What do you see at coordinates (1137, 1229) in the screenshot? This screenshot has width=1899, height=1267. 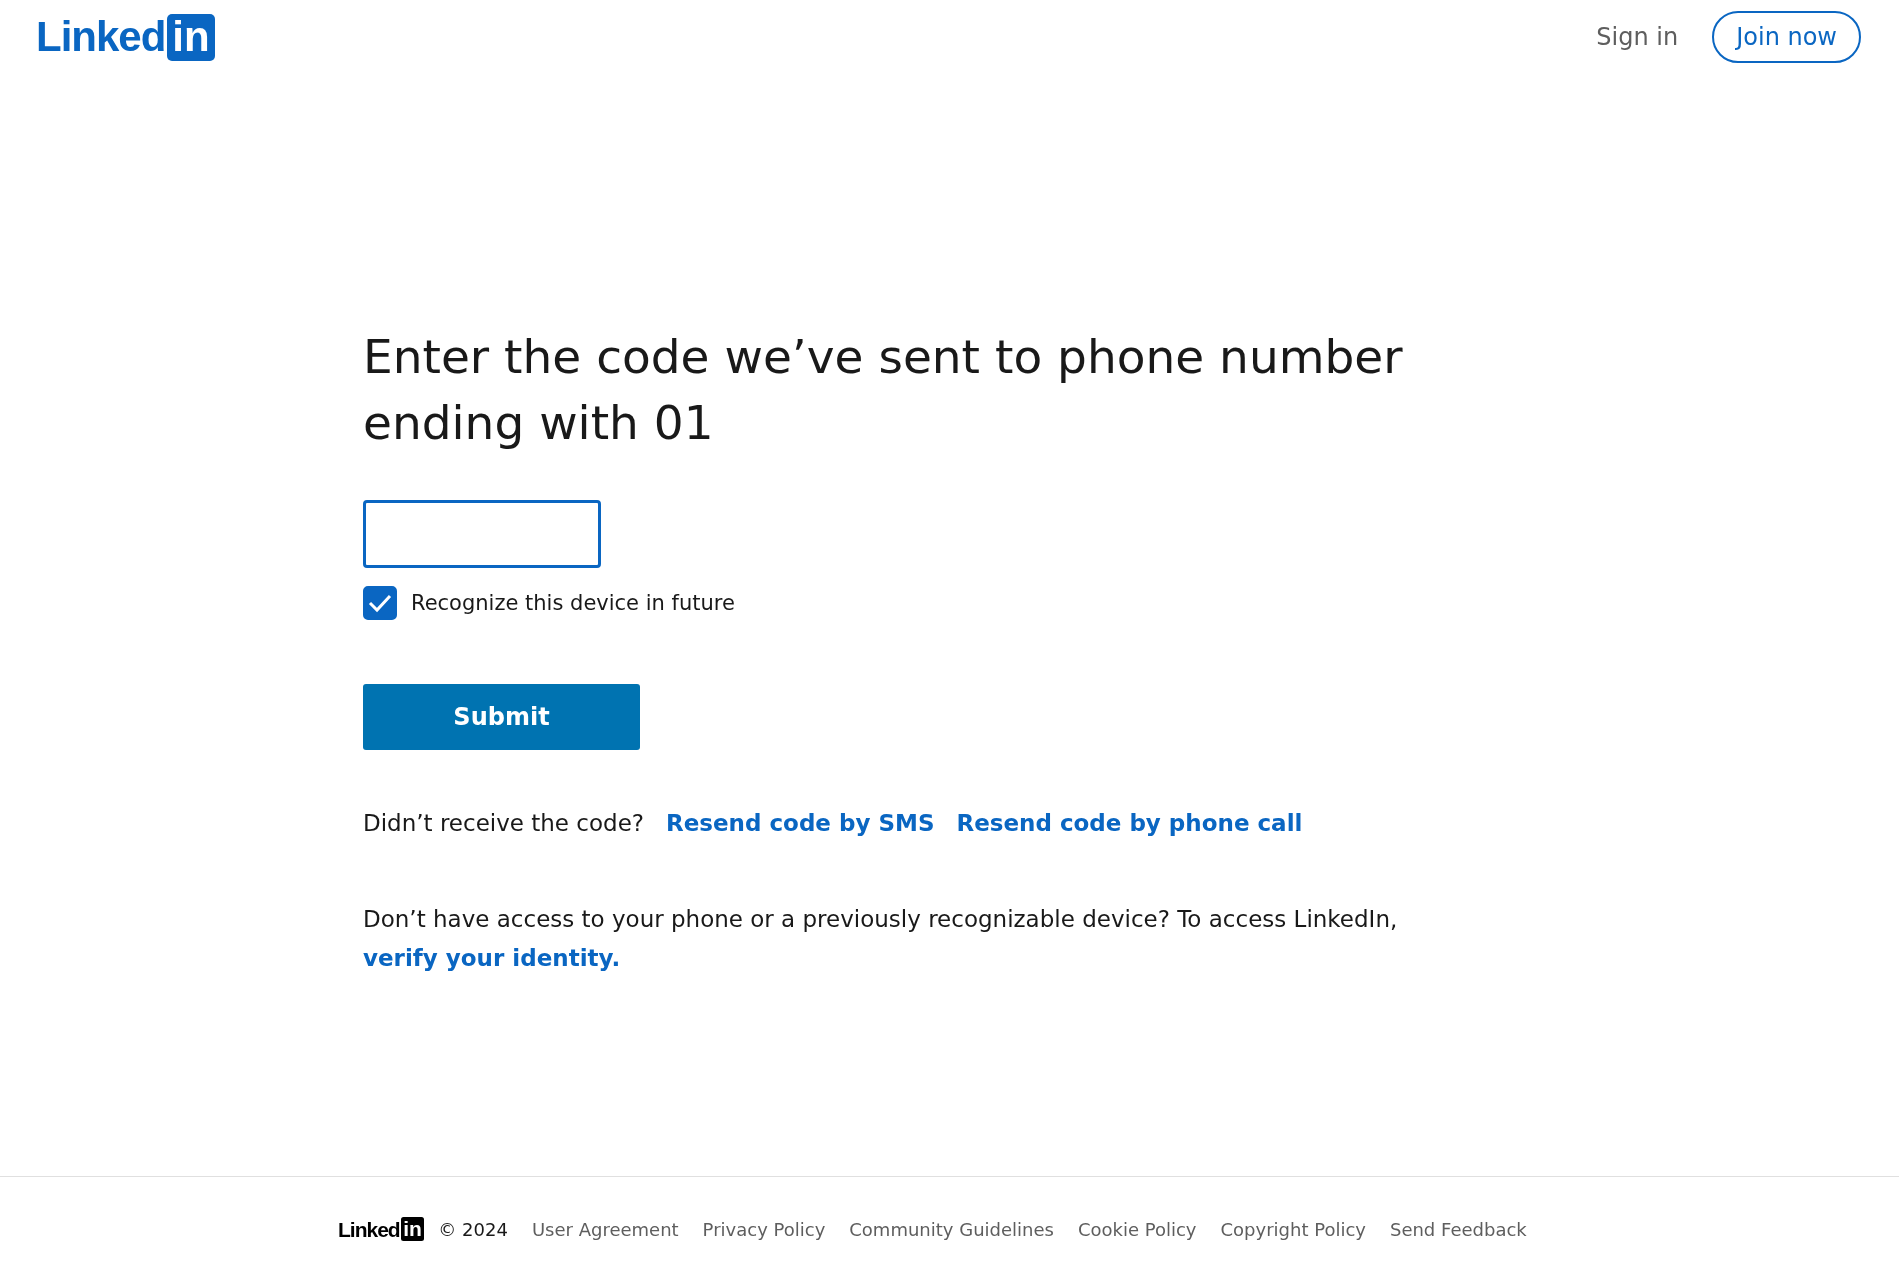 I see `footer-link: Cookie Policy` at bounding box center [1137, 1229].